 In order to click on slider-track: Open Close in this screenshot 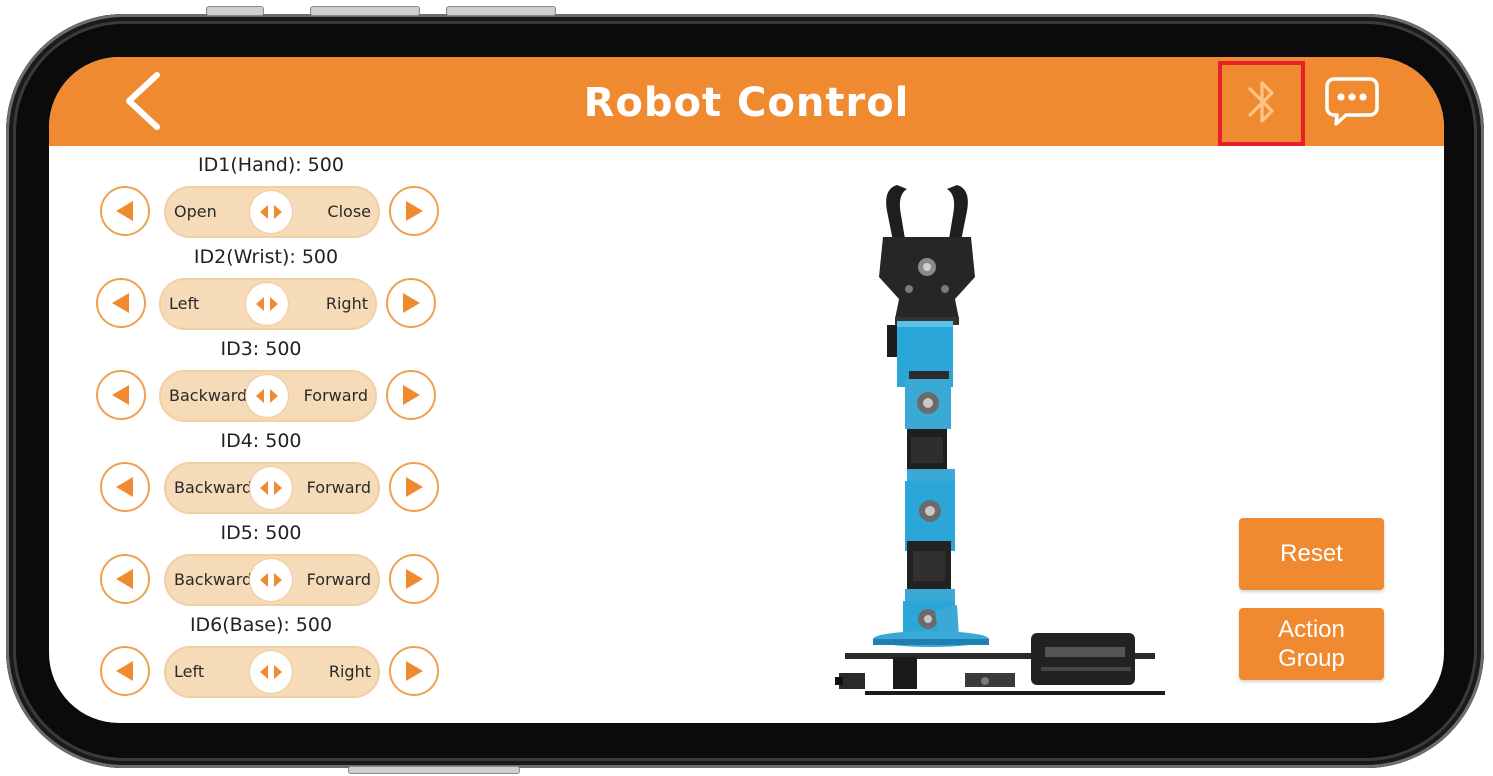, I will do `click(272, 212)`.